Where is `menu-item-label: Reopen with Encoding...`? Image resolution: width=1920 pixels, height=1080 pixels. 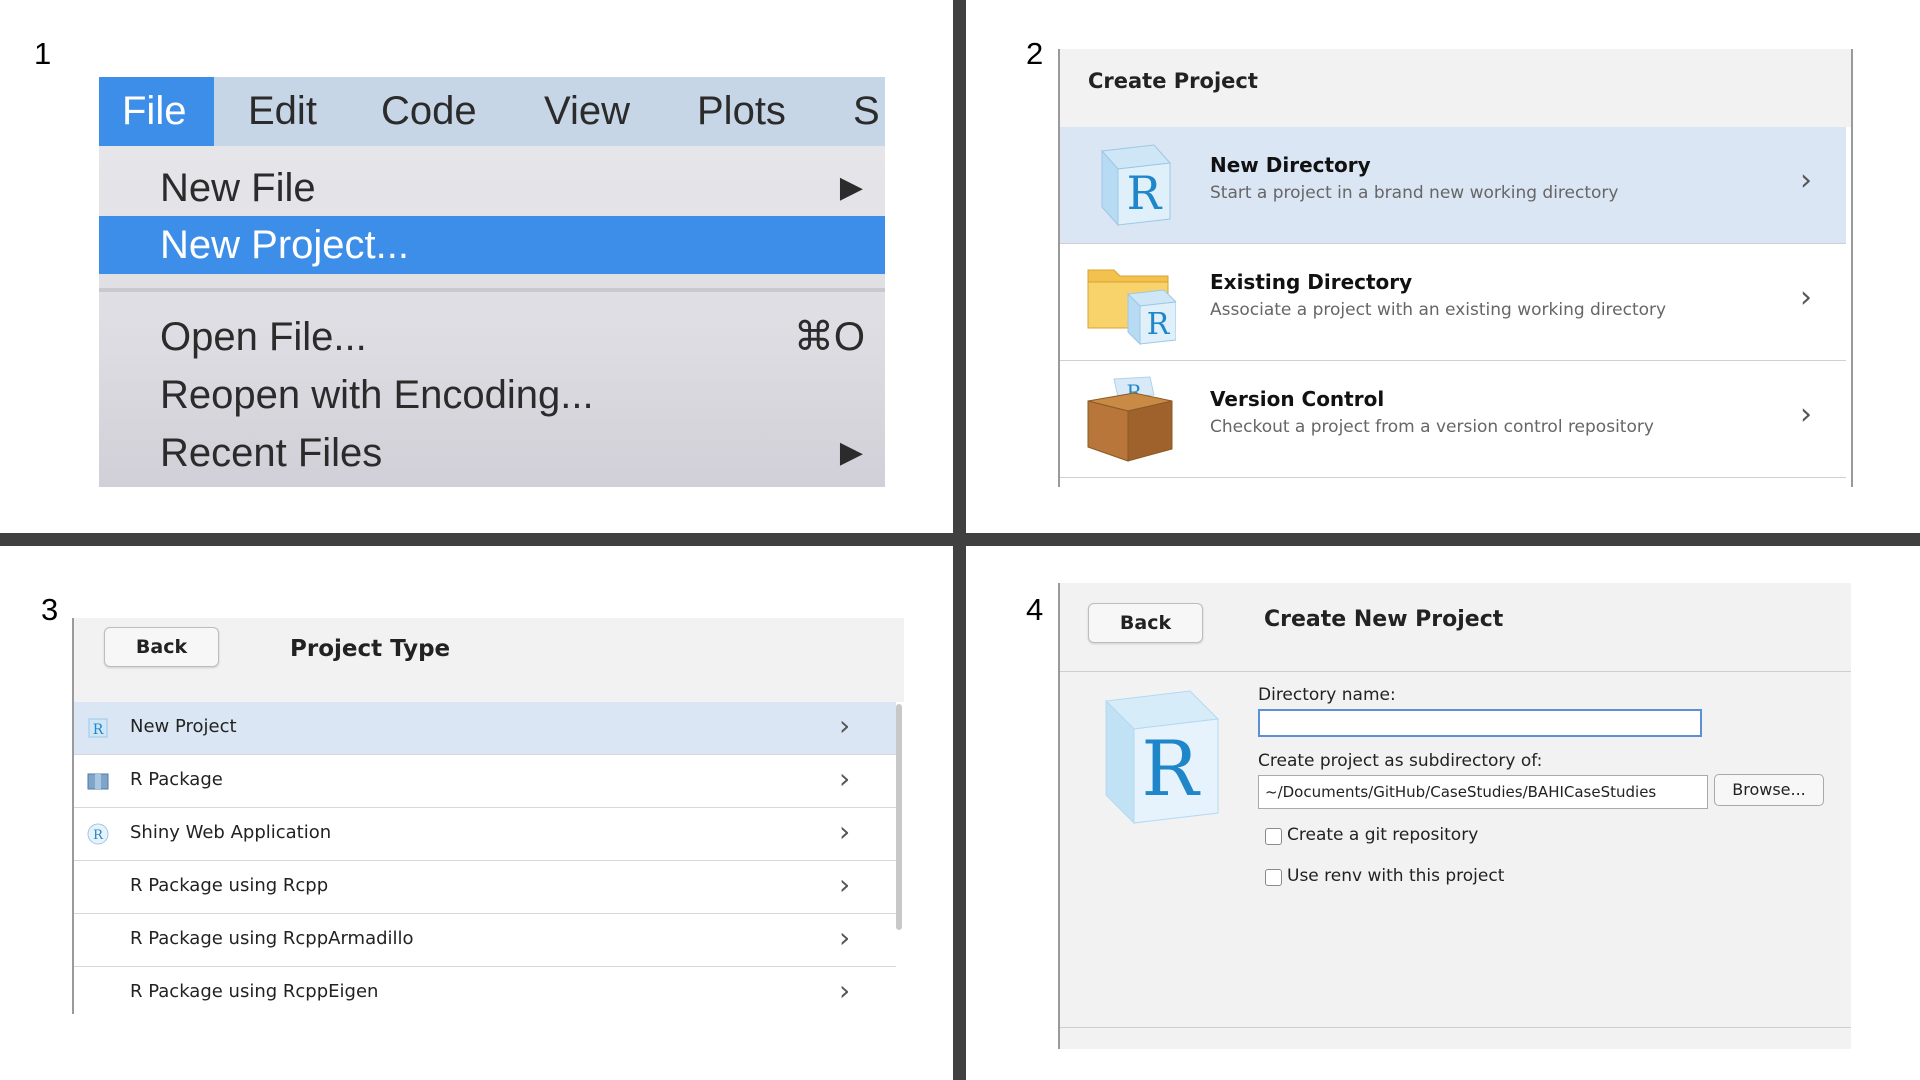 menu-item-label: Reopen with Encoding... is located at coordinates (377, 395).